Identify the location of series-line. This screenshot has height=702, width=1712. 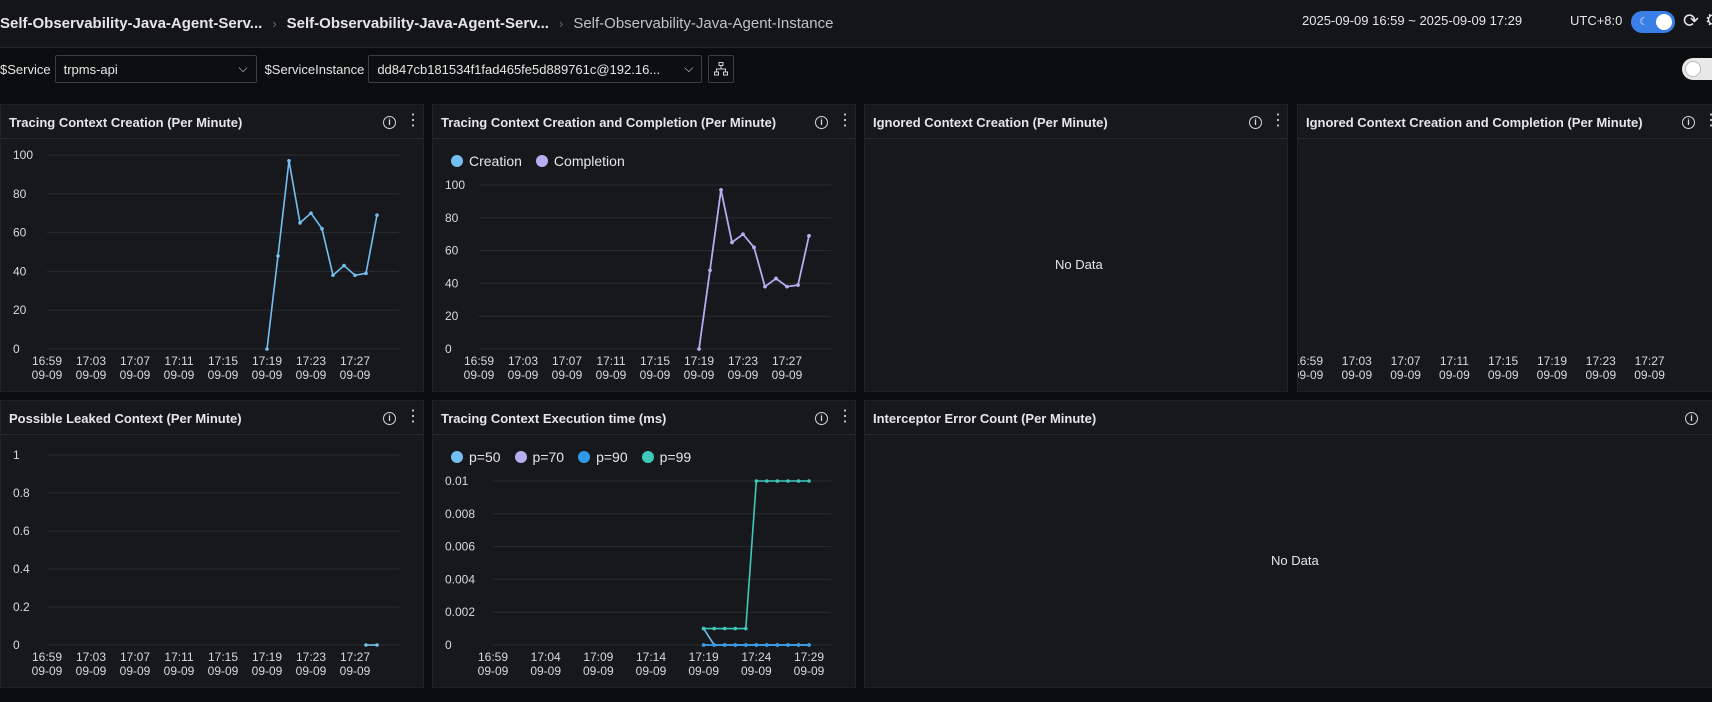
(322, 255).